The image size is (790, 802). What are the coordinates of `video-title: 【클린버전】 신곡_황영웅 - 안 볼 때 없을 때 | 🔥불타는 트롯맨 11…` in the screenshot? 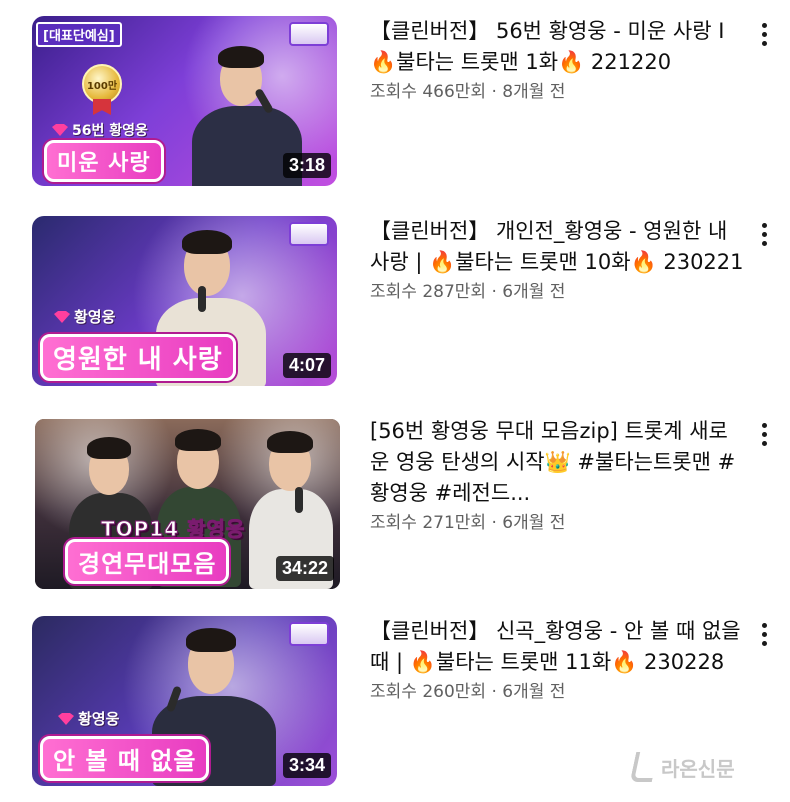 It's located at (557, 647).